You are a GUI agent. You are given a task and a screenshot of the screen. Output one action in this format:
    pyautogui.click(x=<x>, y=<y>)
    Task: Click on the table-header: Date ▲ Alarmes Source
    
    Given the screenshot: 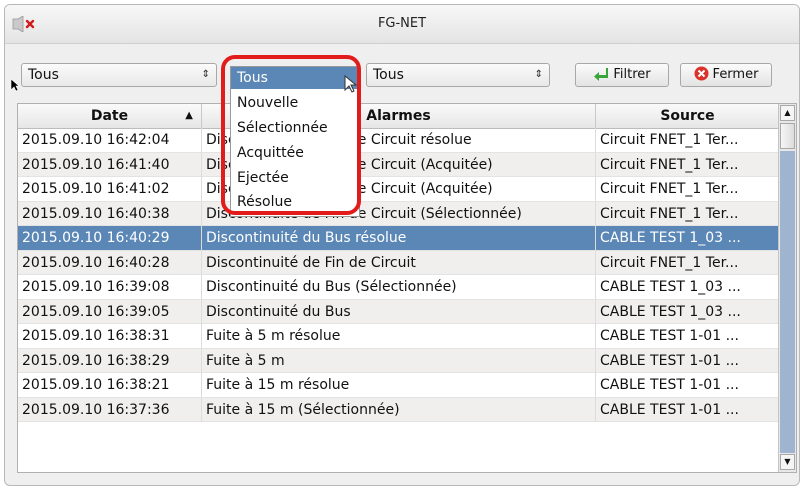 What is the action you would take?
    pyautogui.click(x=399, y=116)
    